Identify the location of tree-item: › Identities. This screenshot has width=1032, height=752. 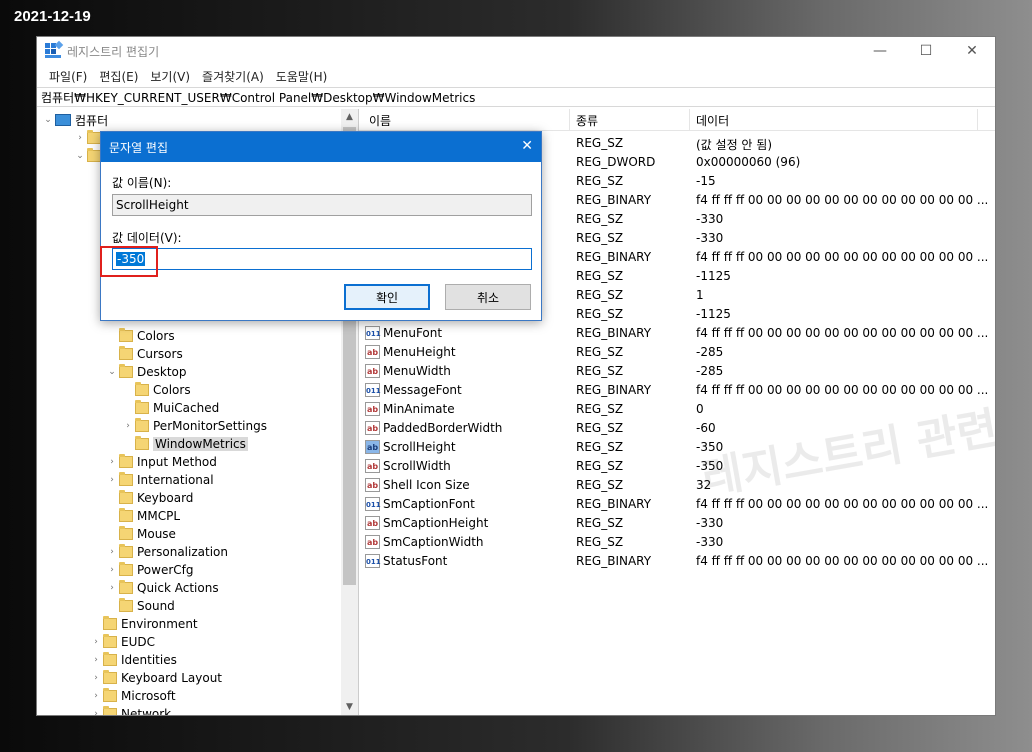
(133, 660).